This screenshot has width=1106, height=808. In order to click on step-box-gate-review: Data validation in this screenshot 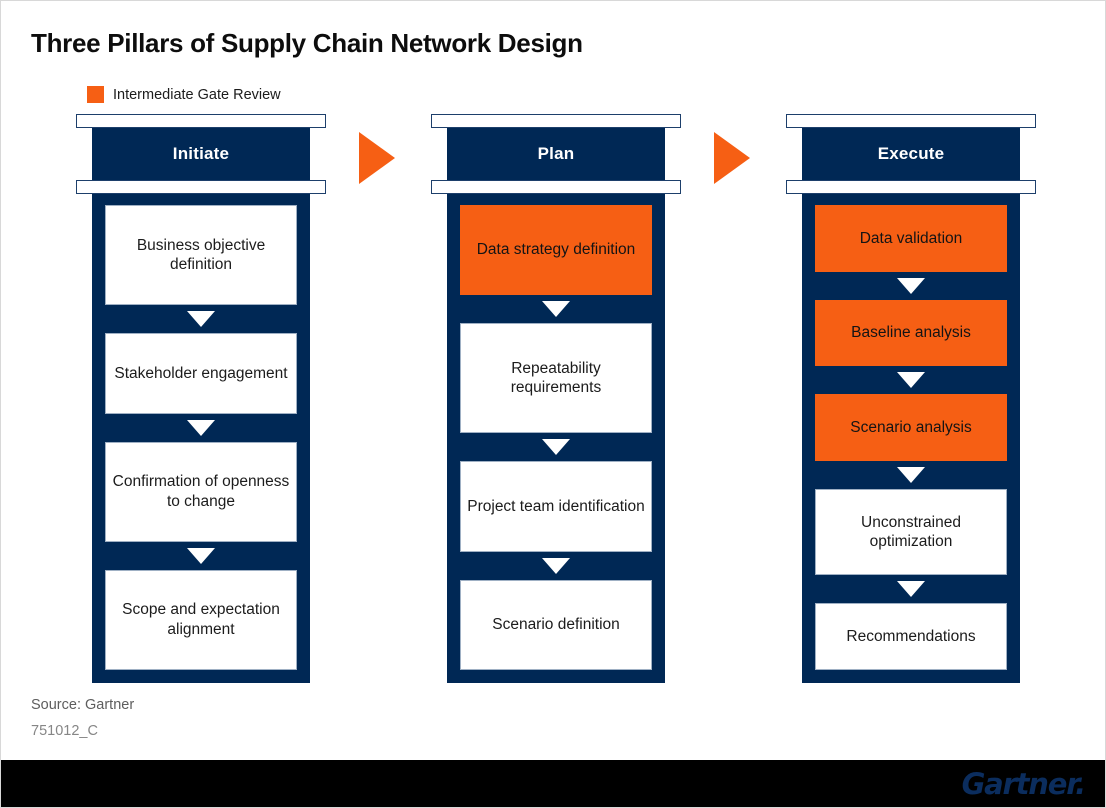, I will do `click(911, 238)`.